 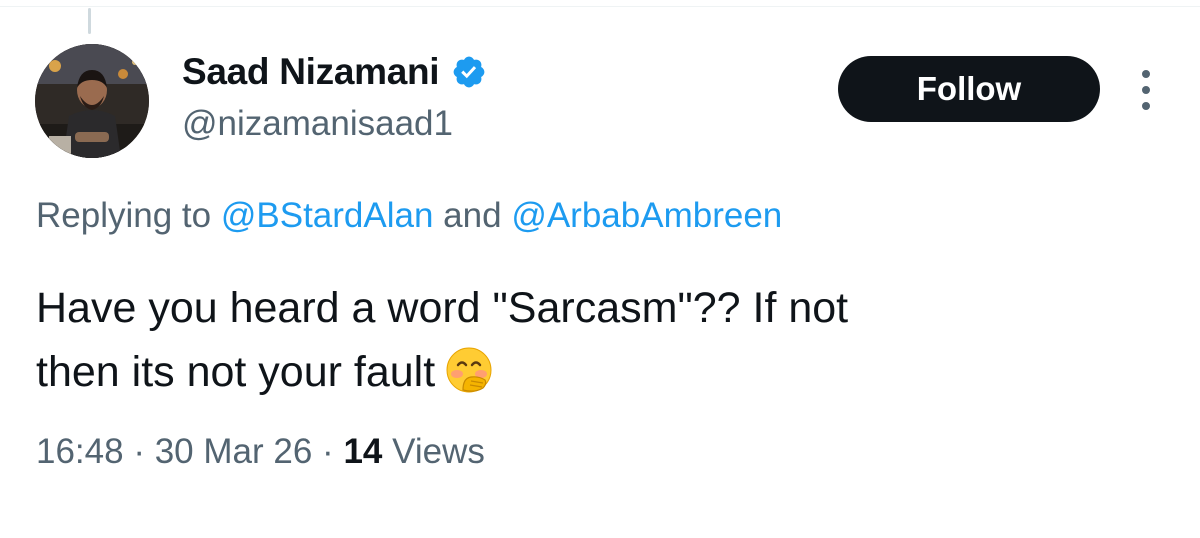 I want to click on tweet-meta: 16:48 · 30 Mar 26 · 14 Views, so click(x=260, y=452).